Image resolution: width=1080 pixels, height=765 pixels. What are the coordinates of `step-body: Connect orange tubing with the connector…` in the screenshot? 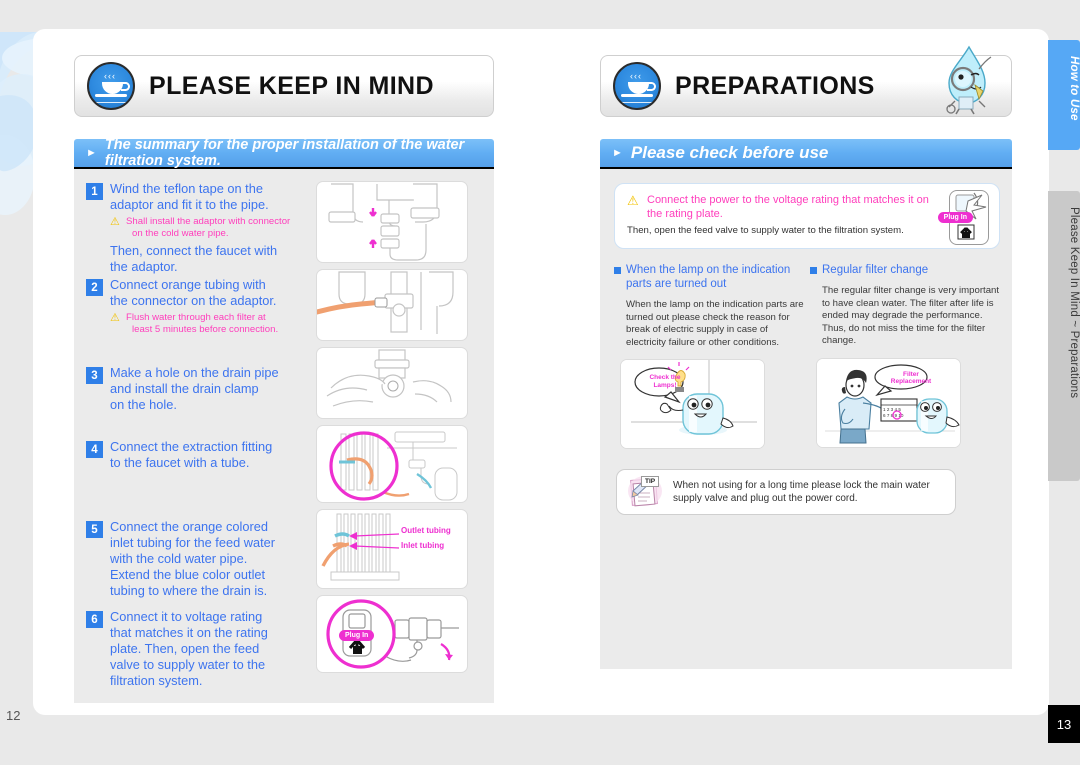 It's located at (209, 308).